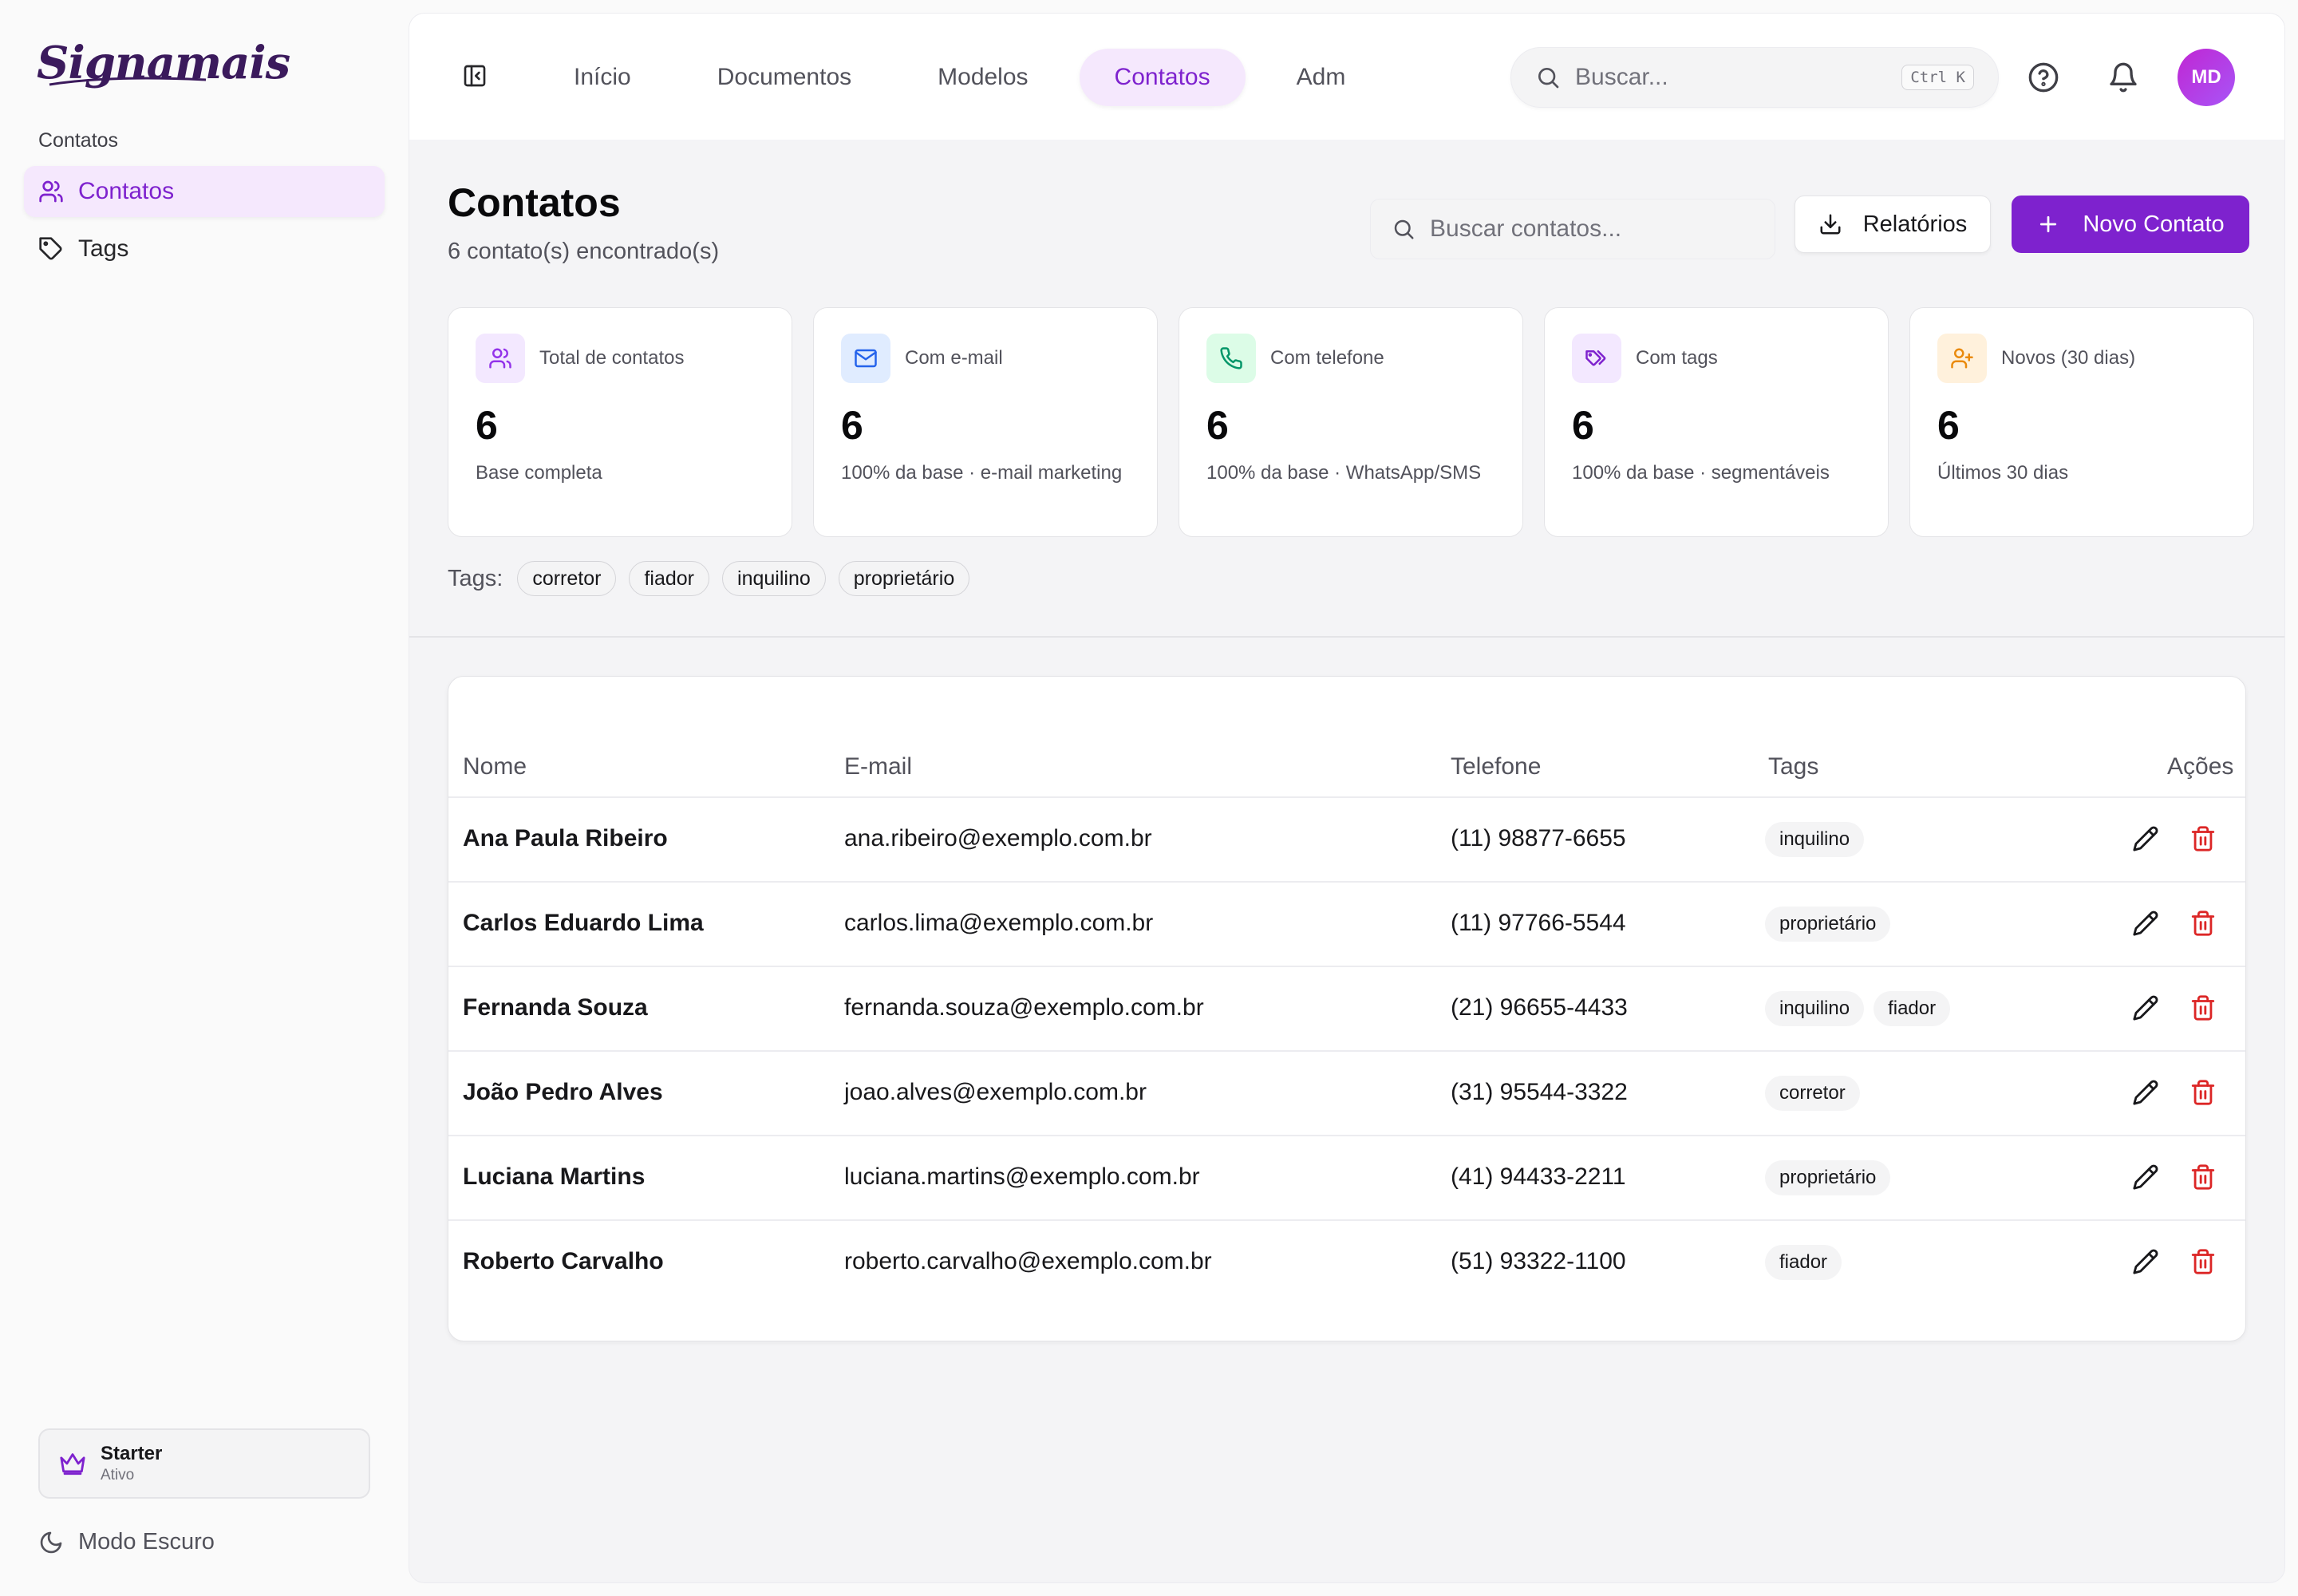 Image resolution: width=2298 pixels, height=1596 pixels. I want to click on crown-icon, so click(73, 1463).